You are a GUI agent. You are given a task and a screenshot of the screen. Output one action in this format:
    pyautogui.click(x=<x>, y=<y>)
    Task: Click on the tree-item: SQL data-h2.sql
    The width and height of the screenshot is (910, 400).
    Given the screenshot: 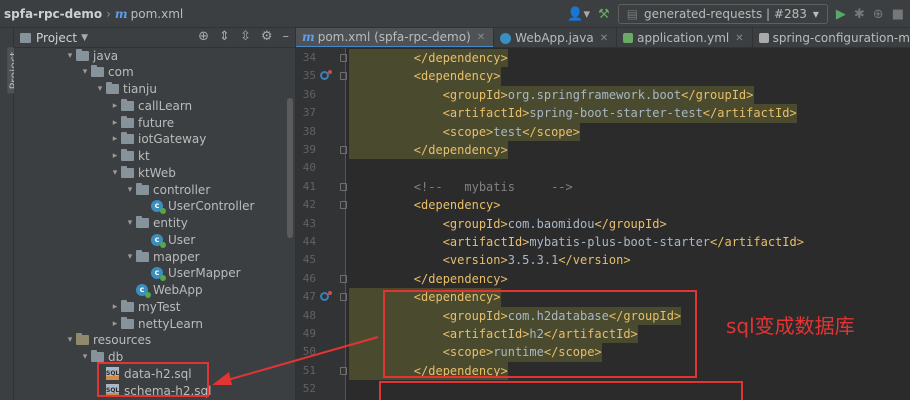 What is the action you would take?
    pyautogui.click(x=143, y=373)
    